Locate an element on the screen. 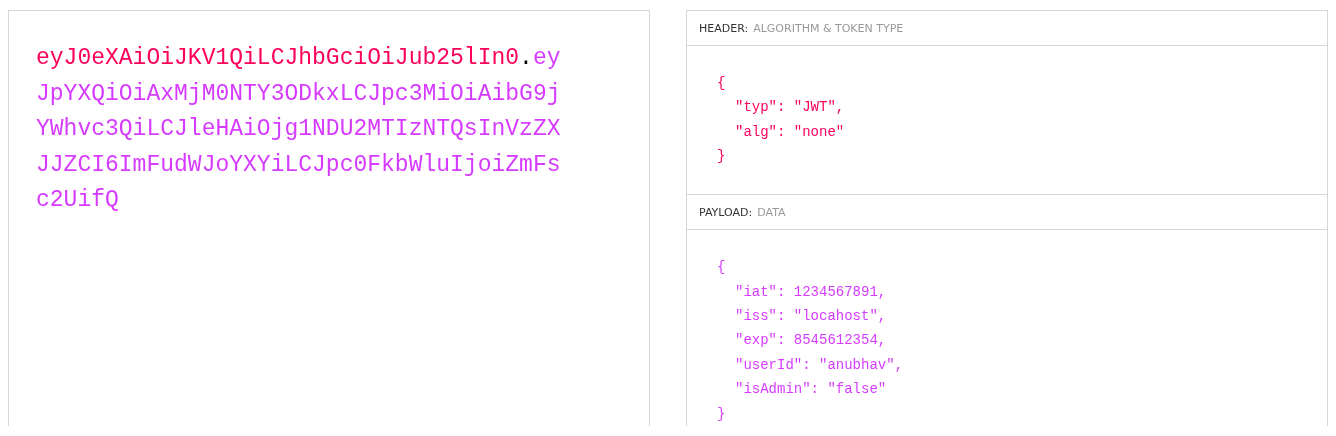 This screenshot has height=436, width=1336. token-header-text: eyJ0eXAiOiJKV1QiLCJhbGciOiJub25lIn0 is located at coordinates (278, 58).